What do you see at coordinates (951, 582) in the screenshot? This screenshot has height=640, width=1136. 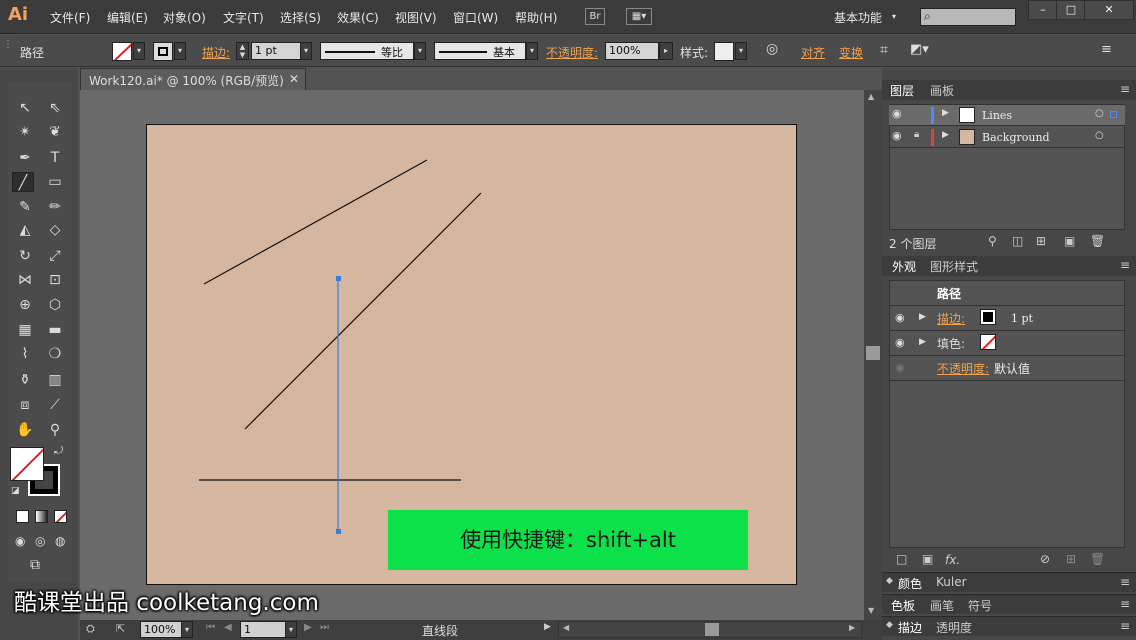 I see `tab-kuler: Kuler` at bounding box center [951, 582].